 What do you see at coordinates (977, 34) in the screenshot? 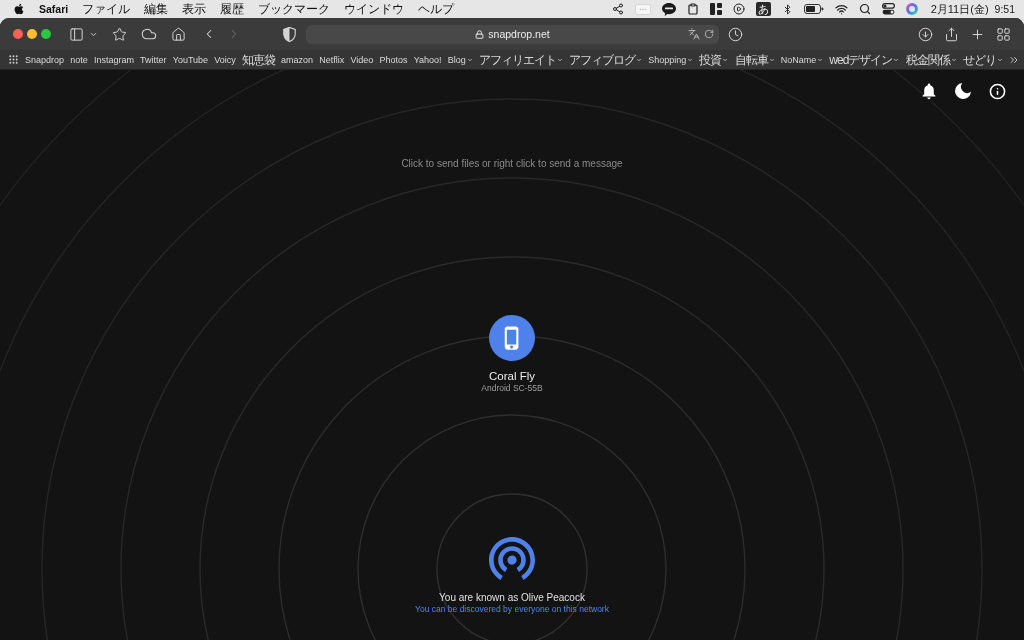
I see `plus-icon` at bounding box center [977, 34].